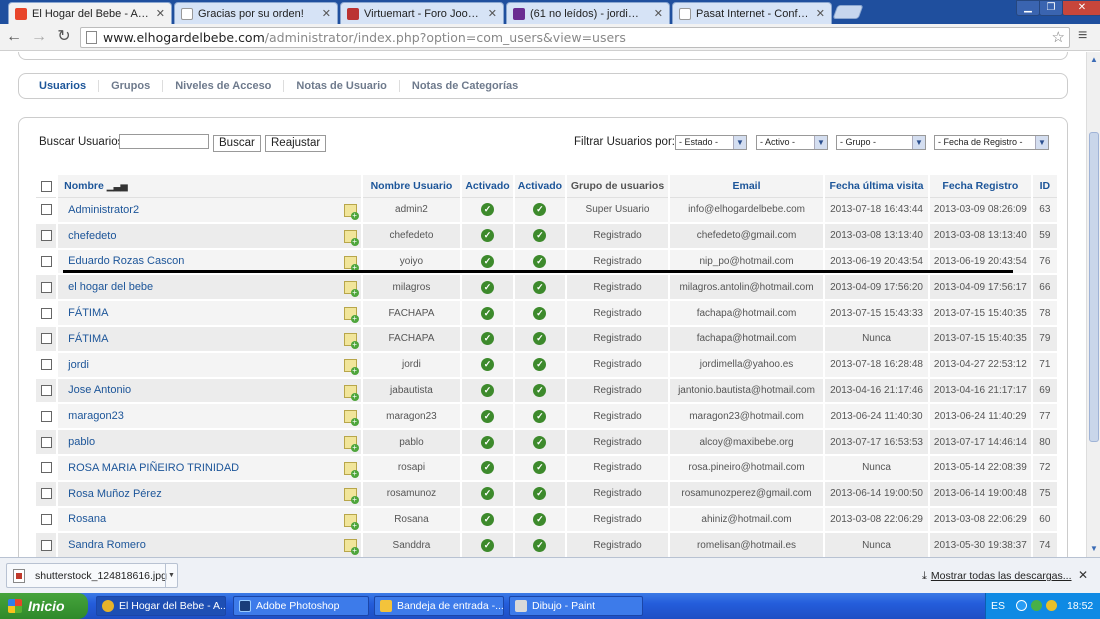 The height and width of the screenshot is (619, 1100). What do you see at coordinates (1058, 37) in the screenshot?
I see `bookmark-star-icon: ☆` at bounding box center [1058, 37].